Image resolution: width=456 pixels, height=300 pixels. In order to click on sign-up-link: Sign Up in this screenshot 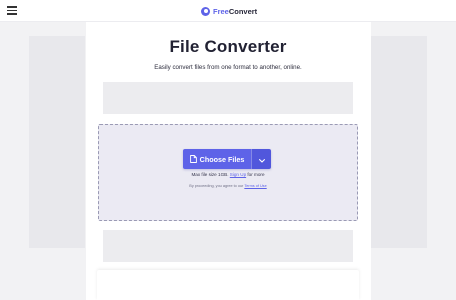, I will do `click(238, 174)`.